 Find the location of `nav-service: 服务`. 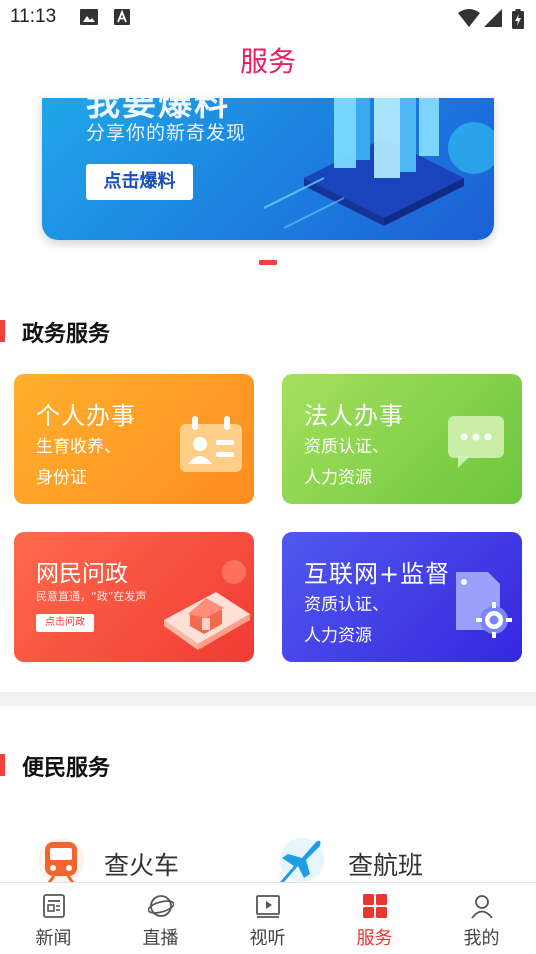

nav-service: 服务 is located at coordinates (374, 918).